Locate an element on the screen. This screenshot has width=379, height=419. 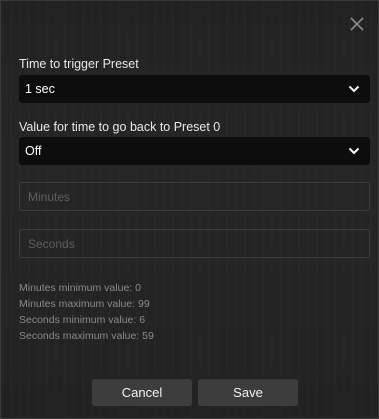
minutes-input is located at coordinates (194, 196).